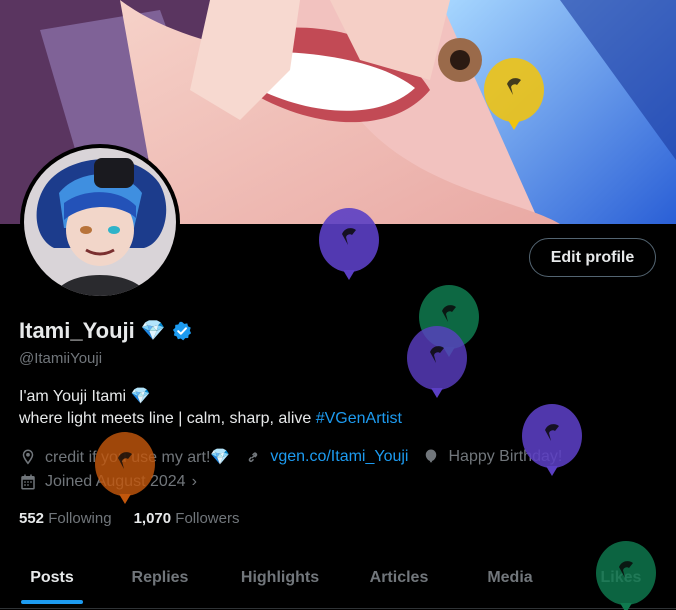 The width and height of the screenshot is (676, 610). I want to click on verified-badge-icon, so click(182, 331).